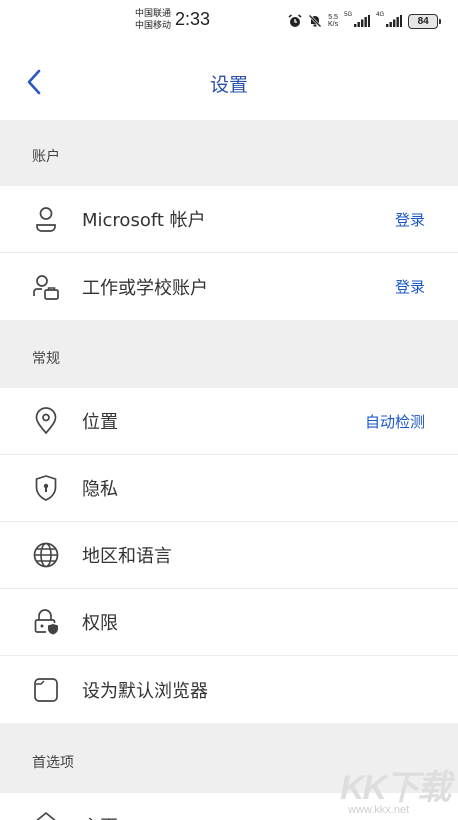 Image resolution: width=458 pixels, height=820 pixels. What do you see at coordinates (46, 555) in the screenshot?
I see `globe-icon` at bounding box center [46, 555].